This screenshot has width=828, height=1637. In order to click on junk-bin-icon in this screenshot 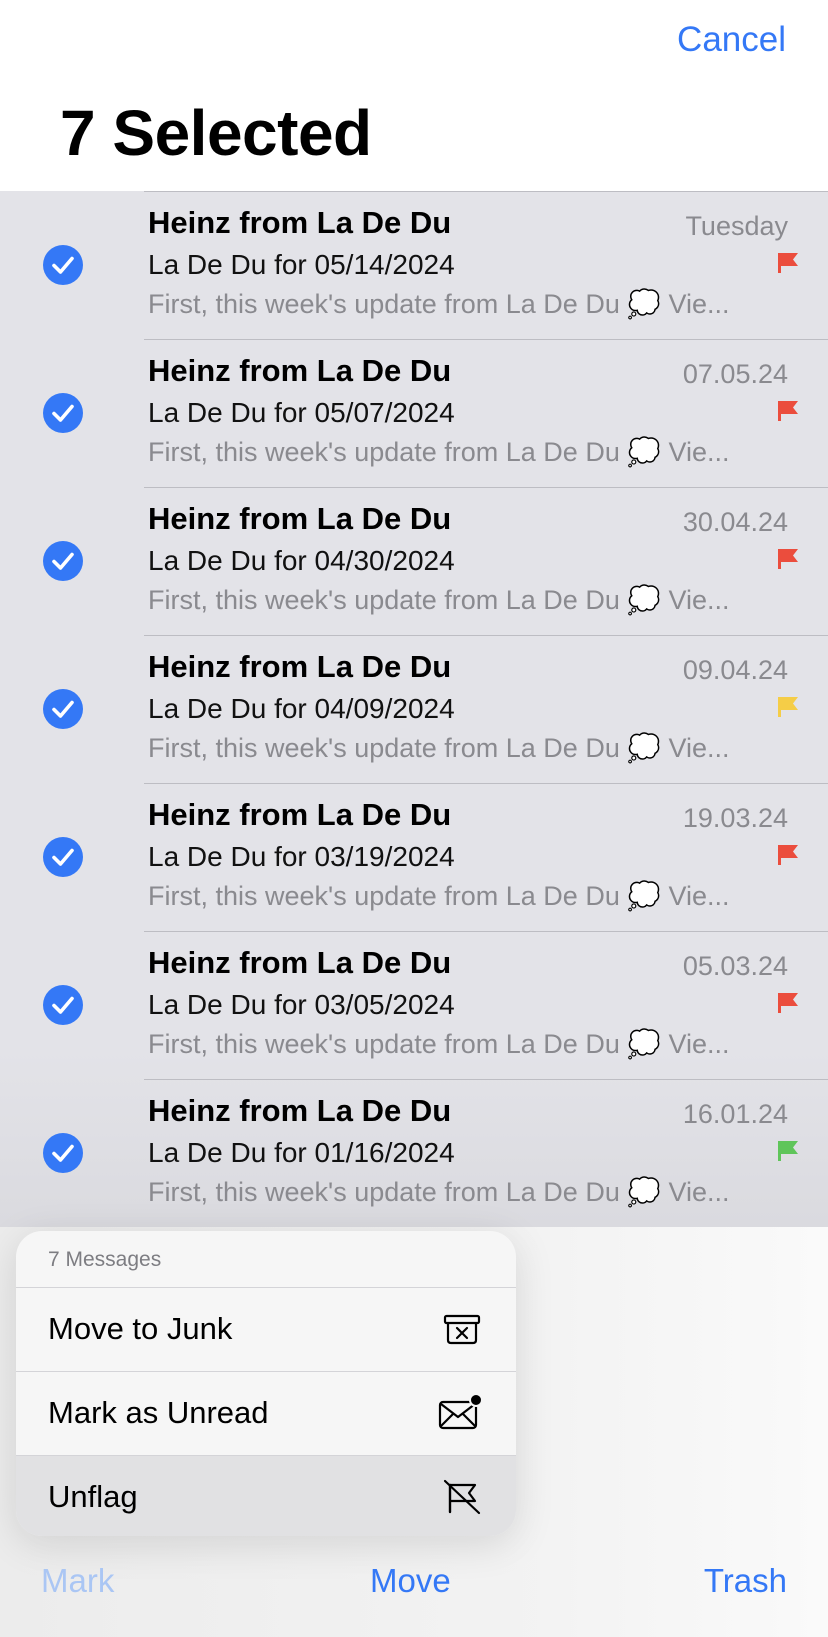, I will do `click(462, 1329)`.